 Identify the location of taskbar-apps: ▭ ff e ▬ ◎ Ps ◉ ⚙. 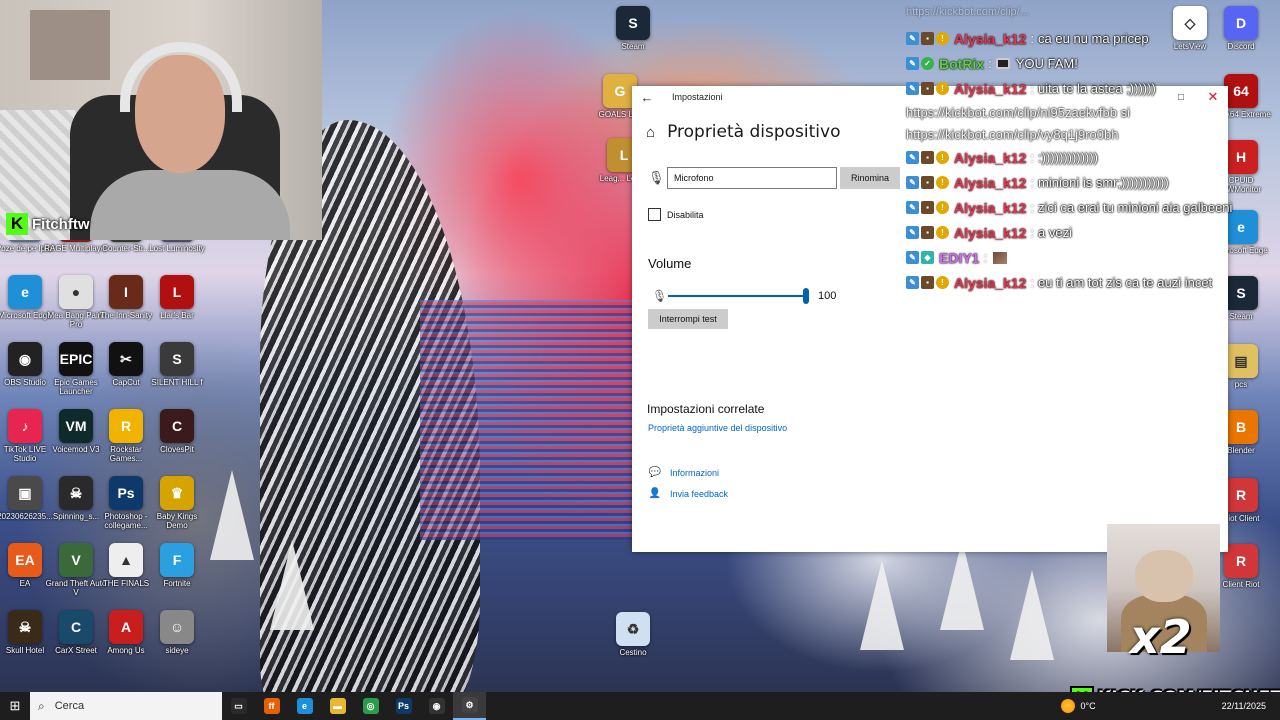
(354, 706).